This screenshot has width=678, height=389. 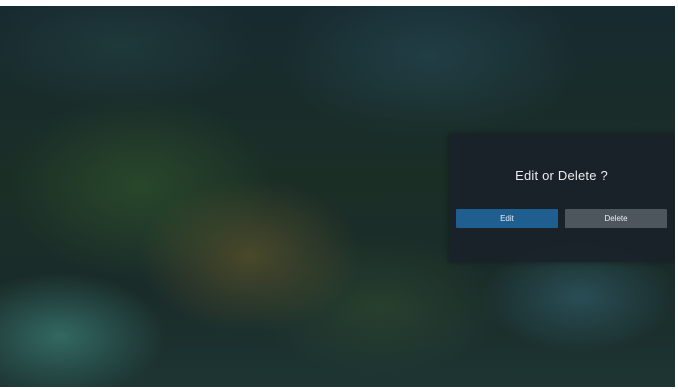 What do you see at coordinates (616, 218) in the screenshot?
I see `delete-button: Delete` at bounding box center [616, 218].